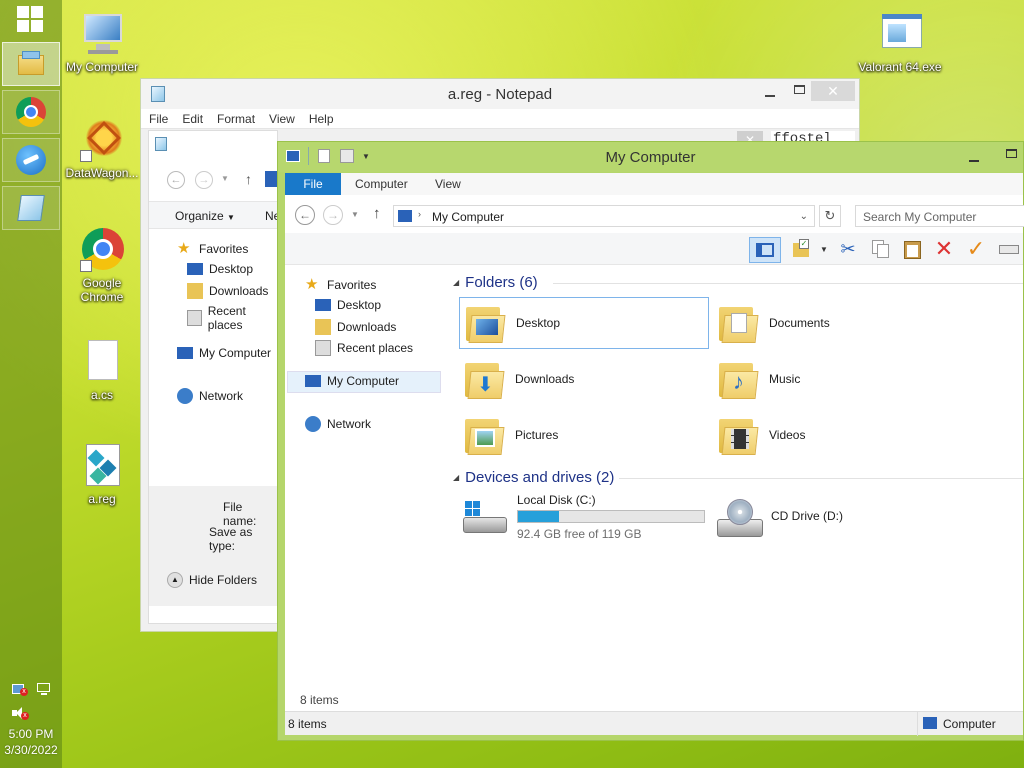 This screenshot has width=1024, height=768. What do you see at coordinates (838, 323) in the screenshot?
I see `folder-documents: Documents` at bounding box center [838, 323].